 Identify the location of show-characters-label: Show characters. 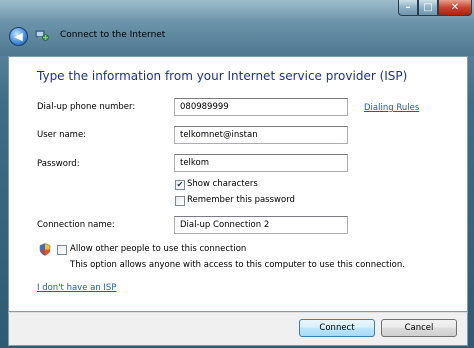
(222, 184).